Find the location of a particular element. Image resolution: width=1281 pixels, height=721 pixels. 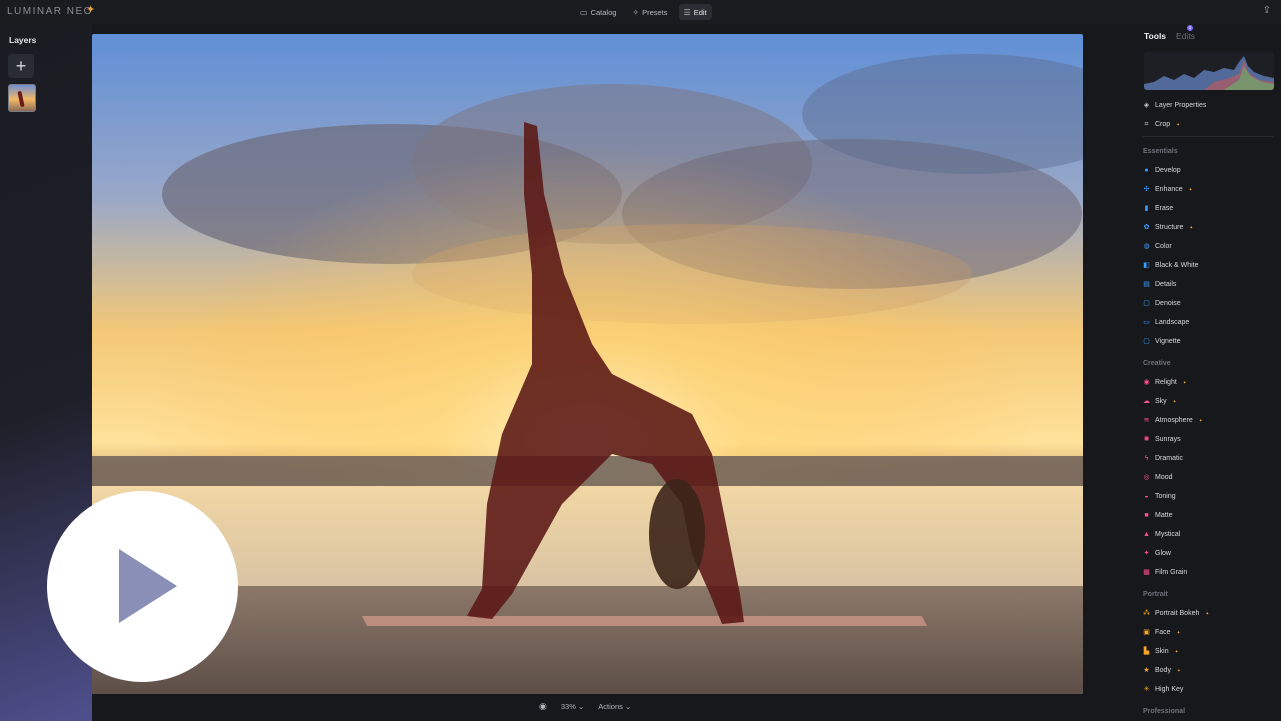

app-logo: LUMINAR NEO is located at coordinates (50, 11).